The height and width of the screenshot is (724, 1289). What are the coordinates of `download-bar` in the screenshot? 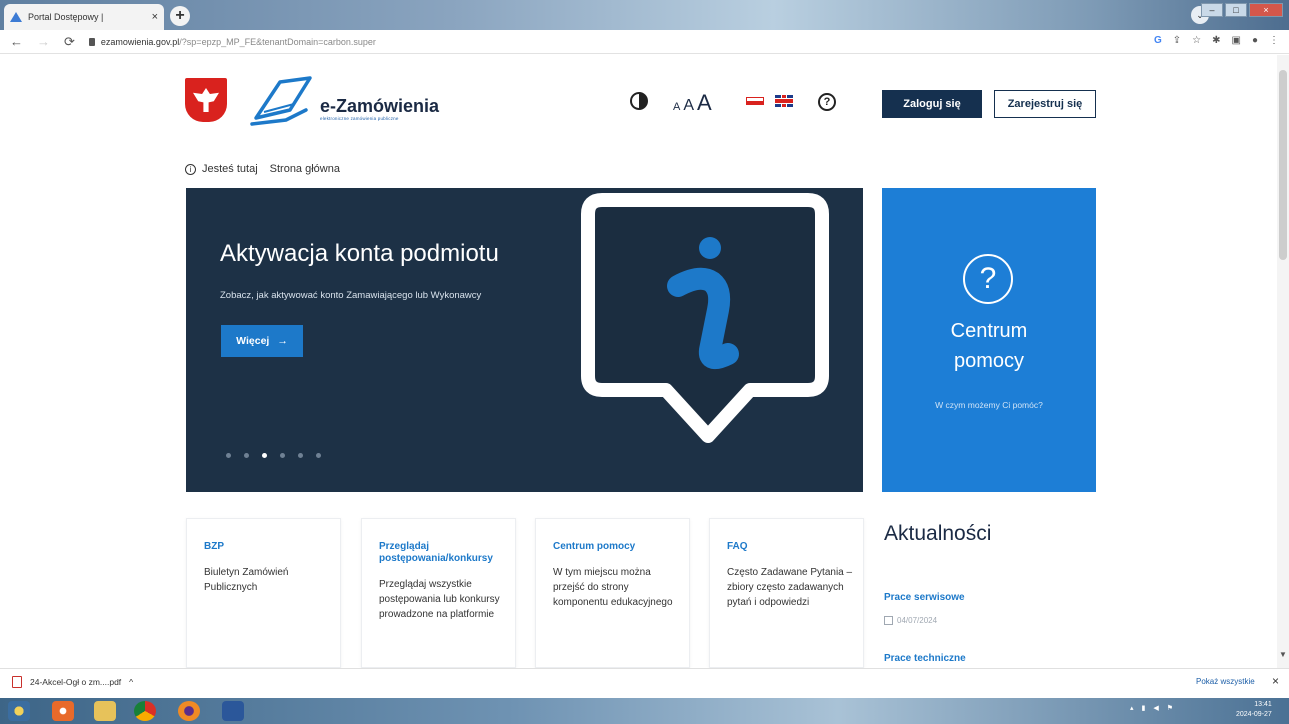 It's located at (644, 683).